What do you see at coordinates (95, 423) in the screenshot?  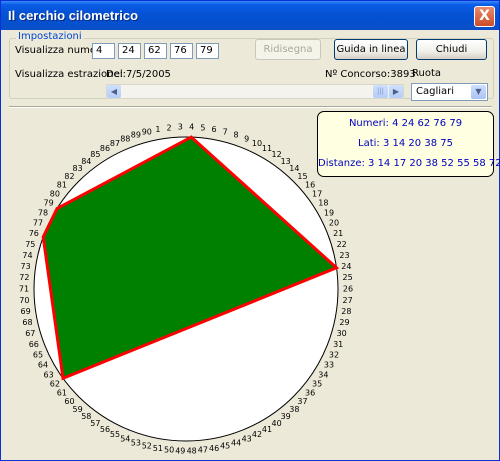 I see `wheel-number-57: 57` at bounding box center [95, 423].